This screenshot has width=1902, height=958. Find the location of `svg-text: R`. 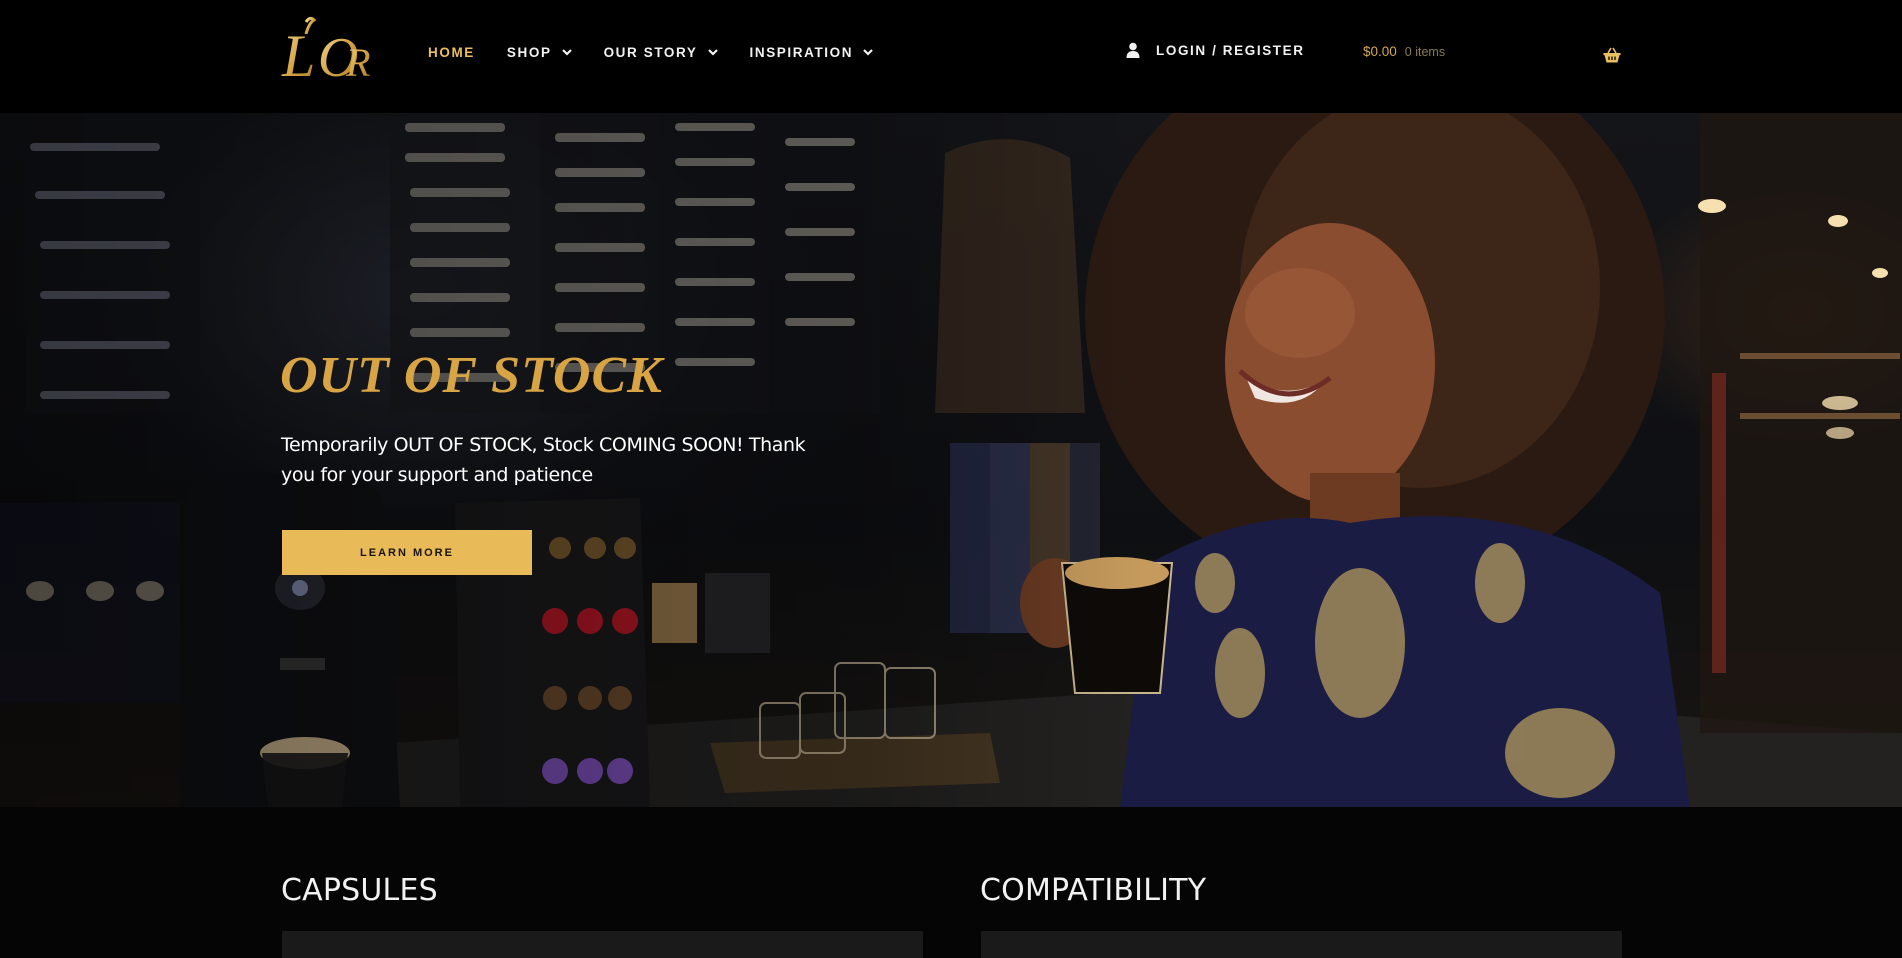

svg-text: R is located at coordinates (357, 62).